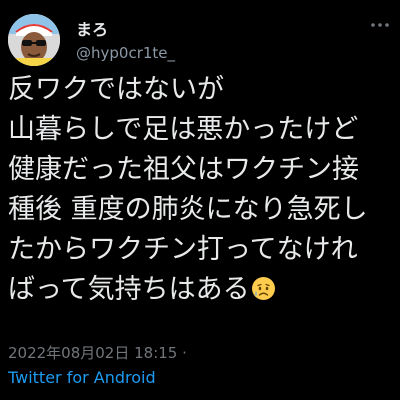  What do you see at coordinates (82, 377) in the screenshot?
I see `tweet-source-link: Twitter for Android` at bounding box center [82, 377].